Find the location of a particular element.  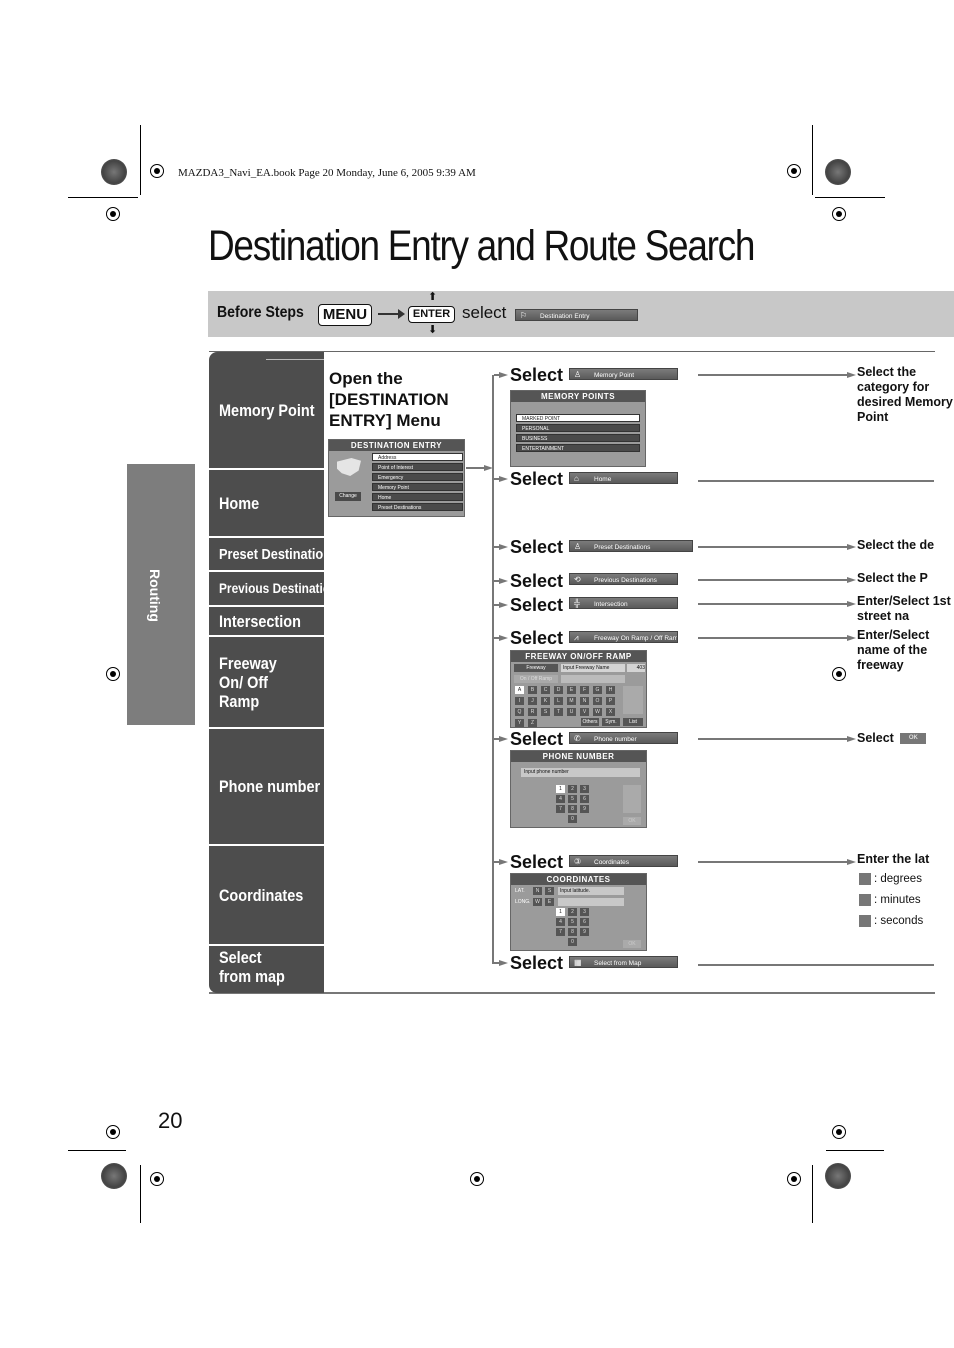

category-home: Home is located at coordinates (266, 503).